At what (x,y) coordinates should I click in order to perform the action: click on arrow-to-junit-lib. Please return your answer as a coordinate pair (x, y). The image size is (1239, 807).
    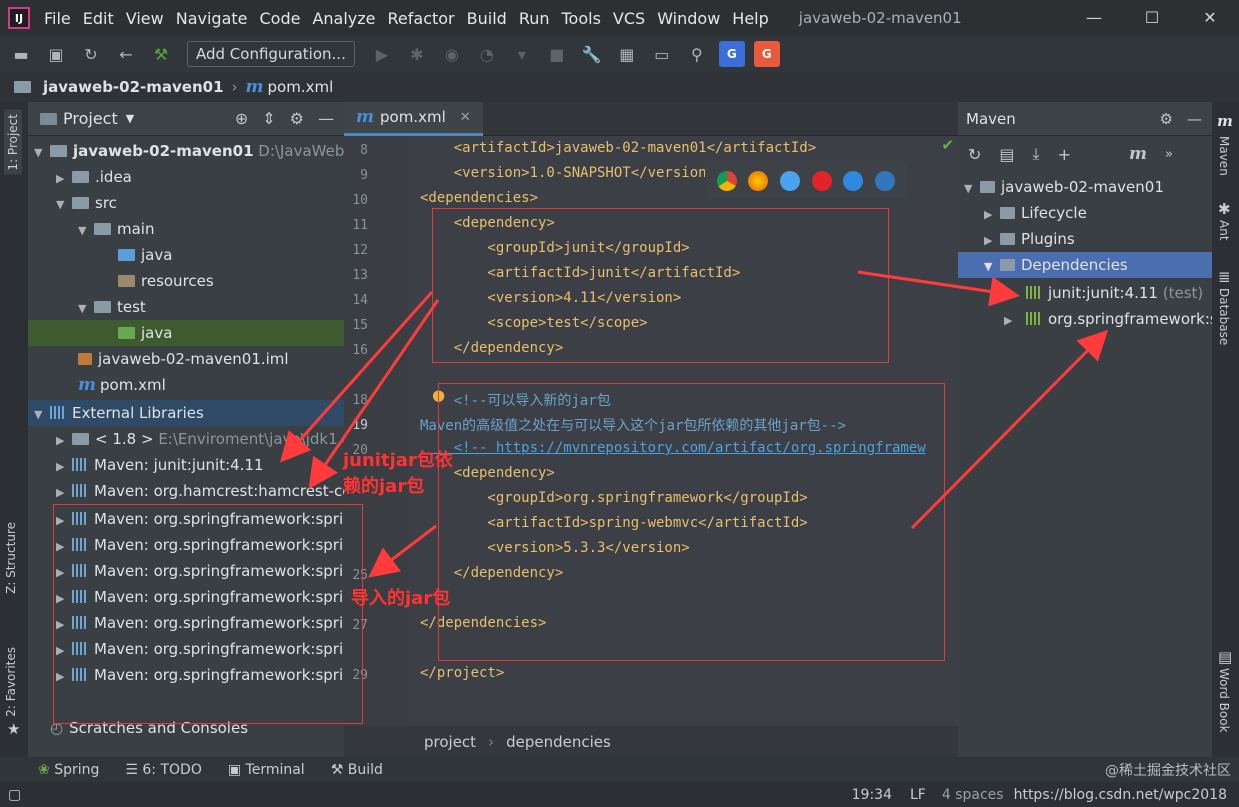
    Looking at the image, I should click on (357, 377).